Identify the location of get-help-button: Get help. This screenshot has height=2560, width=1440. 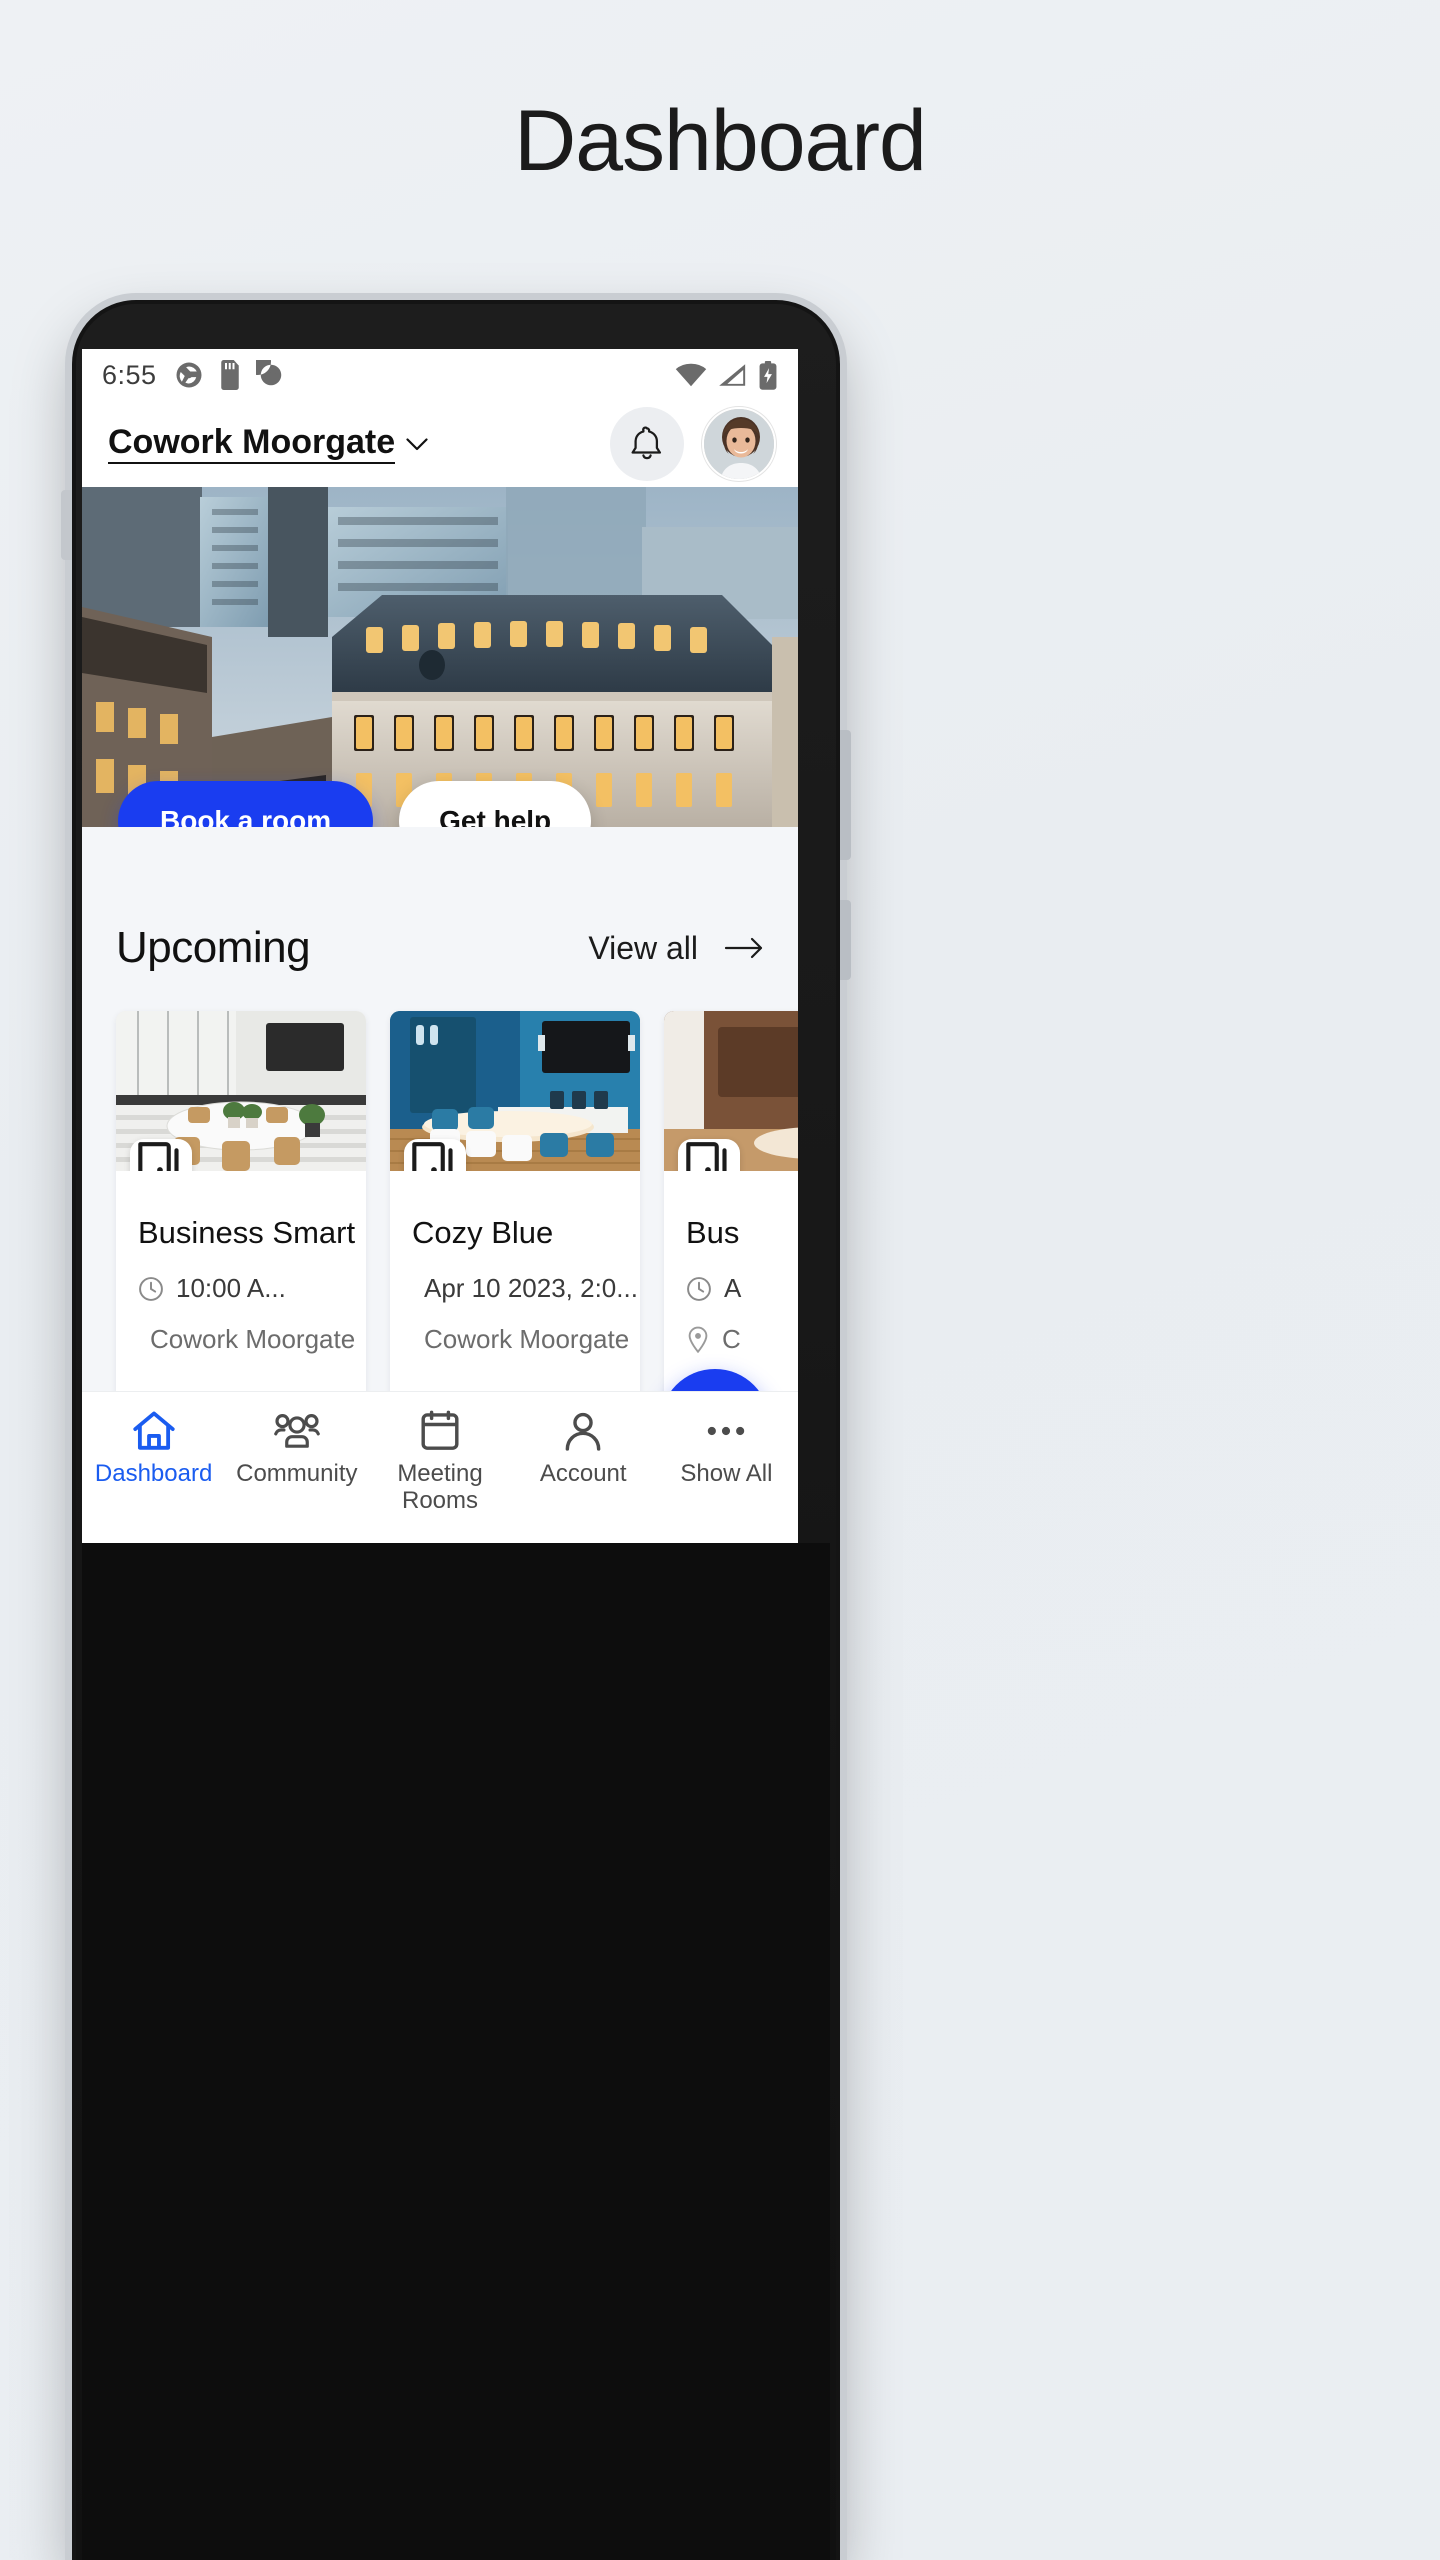
(495, 804).